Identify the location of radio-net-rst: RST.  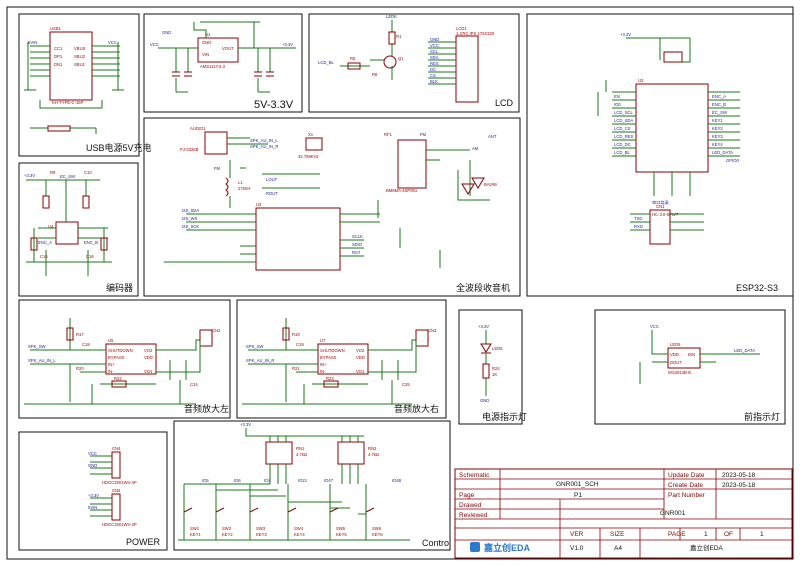
(356, 252).